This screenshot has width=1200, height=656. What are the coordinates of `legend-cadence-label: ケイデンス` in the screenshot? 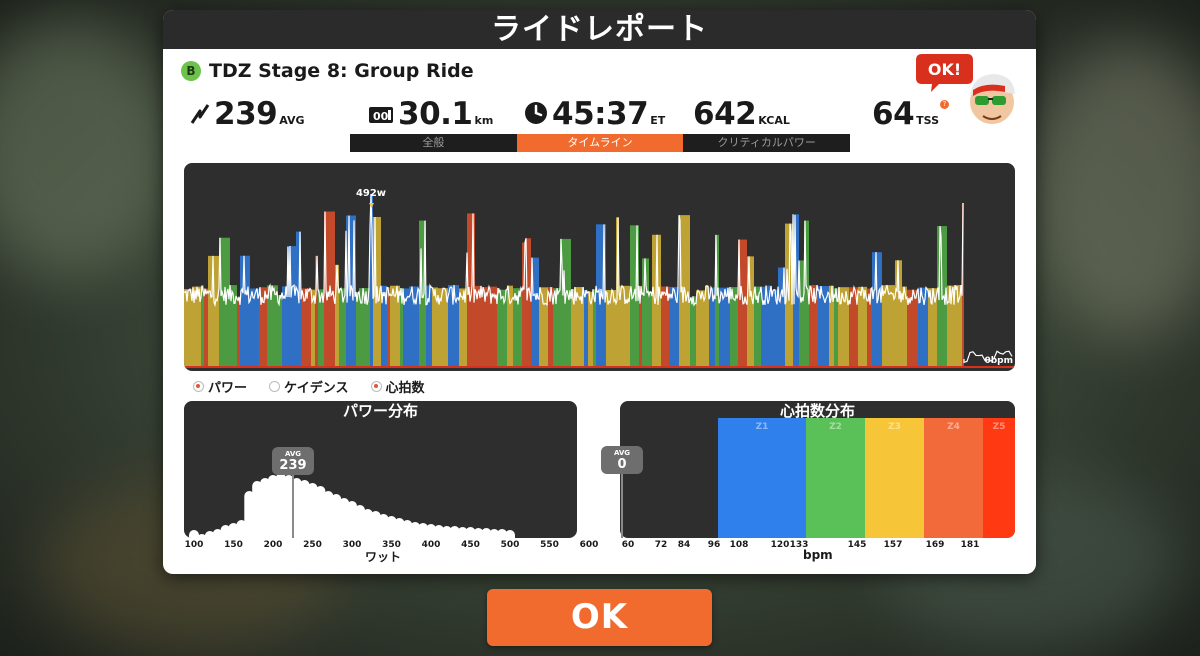 It's located at (316, 388).